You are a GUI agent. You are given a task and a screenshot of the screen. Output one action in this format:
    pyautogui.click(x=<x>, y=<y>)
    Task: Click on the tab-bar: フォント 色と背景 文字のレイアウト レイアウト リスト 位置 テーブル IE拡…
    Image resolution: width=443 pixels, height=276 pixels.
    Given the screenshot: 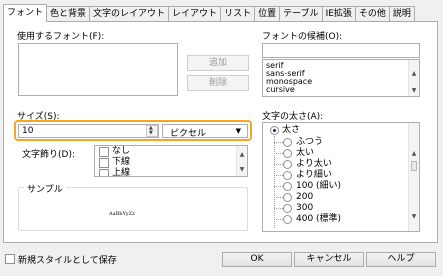 What is the action you would take?
    pyautogui.click(x=209, y=13)
    